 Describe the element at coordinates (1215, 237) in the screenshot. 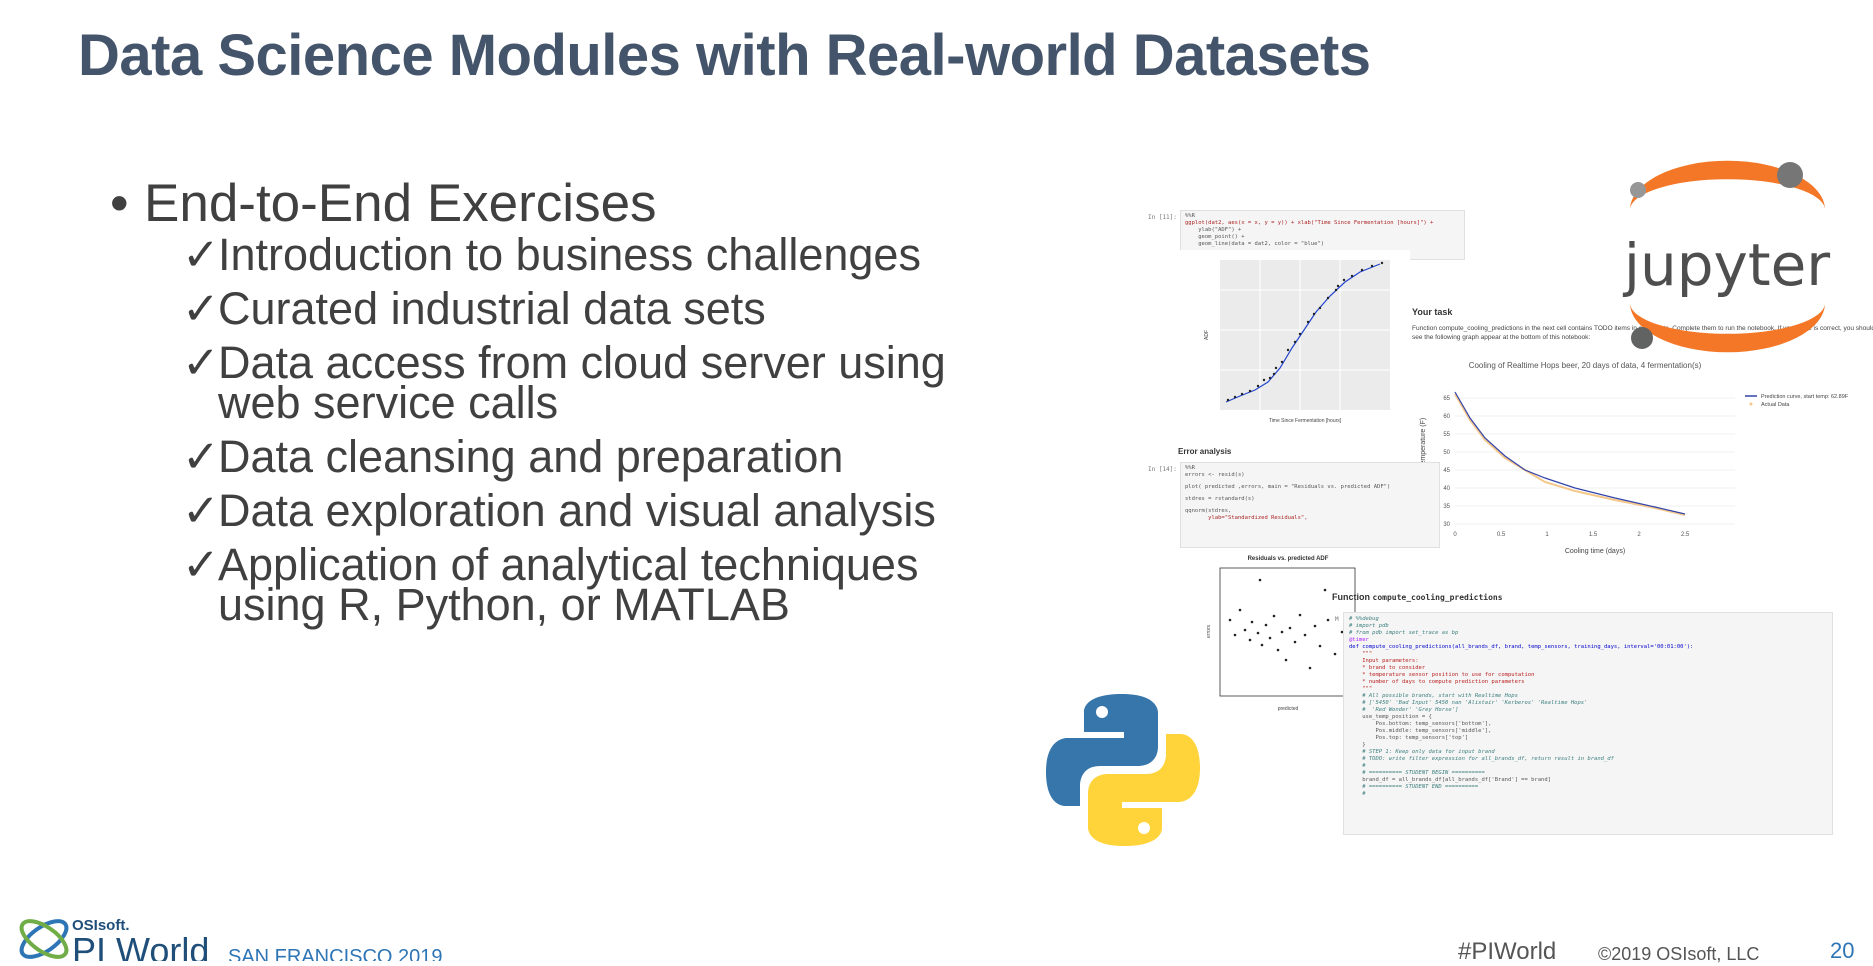

I see `code-line: geom_point() +` at that location.